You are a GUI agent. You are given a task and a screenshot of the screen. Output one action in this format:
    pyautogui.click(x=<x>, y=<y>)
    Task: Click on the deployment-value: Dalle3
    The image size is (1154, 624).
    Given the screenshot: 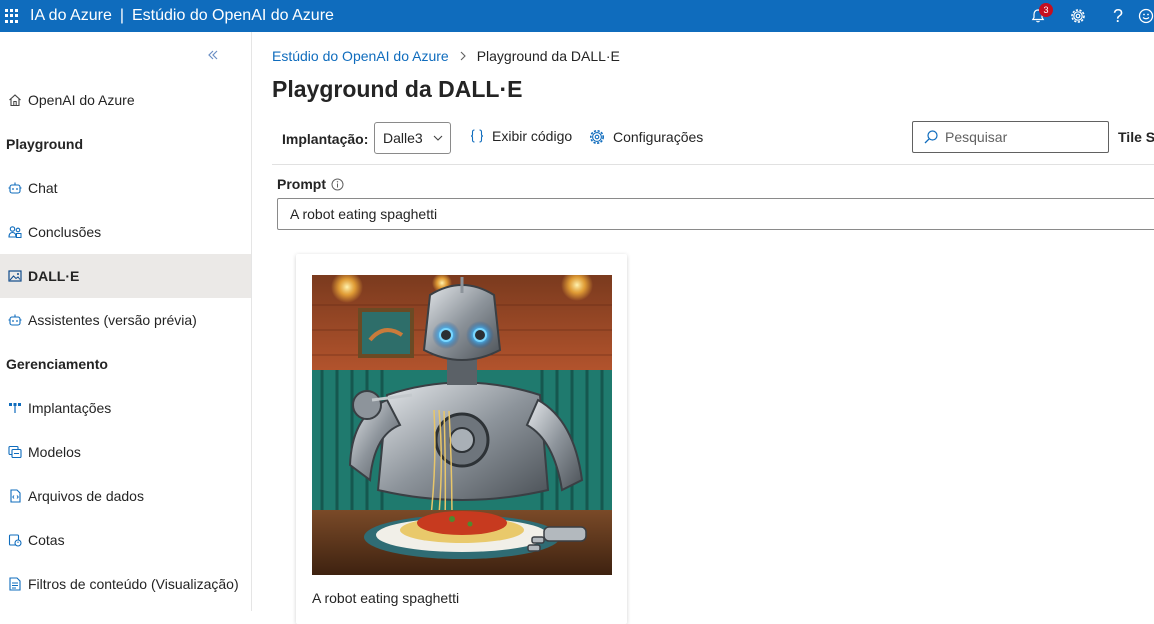 What is the action you would take?
    pyautogui.click(x=403, y=138)
    